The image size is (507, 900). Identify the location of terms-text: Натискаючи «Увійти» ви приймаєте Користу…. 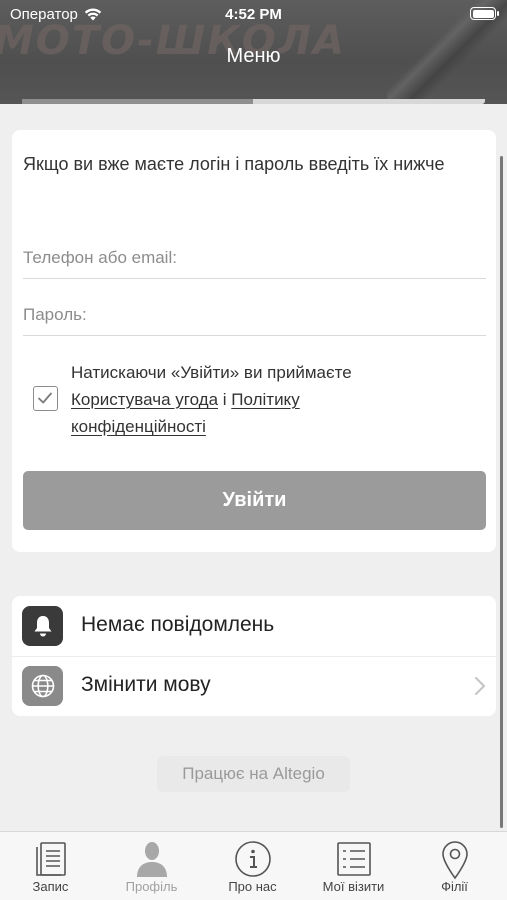
(236, 399).